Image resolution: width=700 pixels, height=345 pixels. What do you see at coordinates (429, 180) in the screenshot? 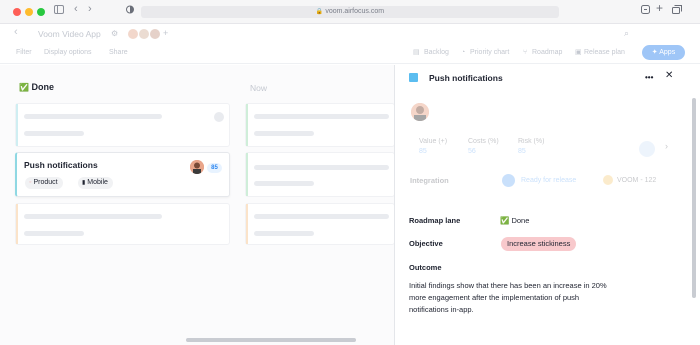
I see `integration-label: Integration` at bounding box center [429, 180].